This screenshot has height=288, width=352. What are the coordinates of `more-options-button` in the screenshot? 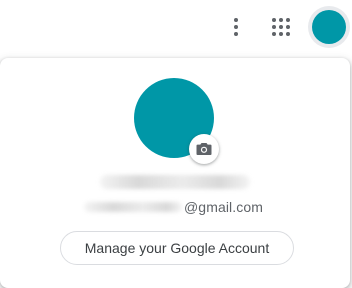 It's located at (236, 27).